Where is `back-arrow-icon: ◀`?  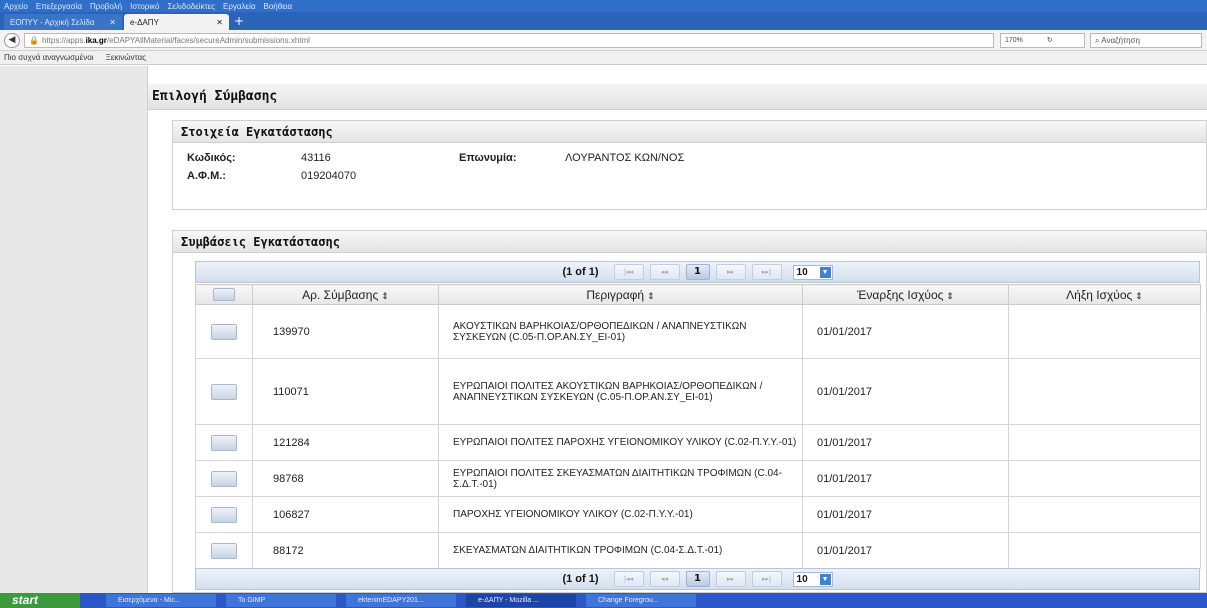
back-arrow-icon: ◀ is located at coordinates (12, 40).